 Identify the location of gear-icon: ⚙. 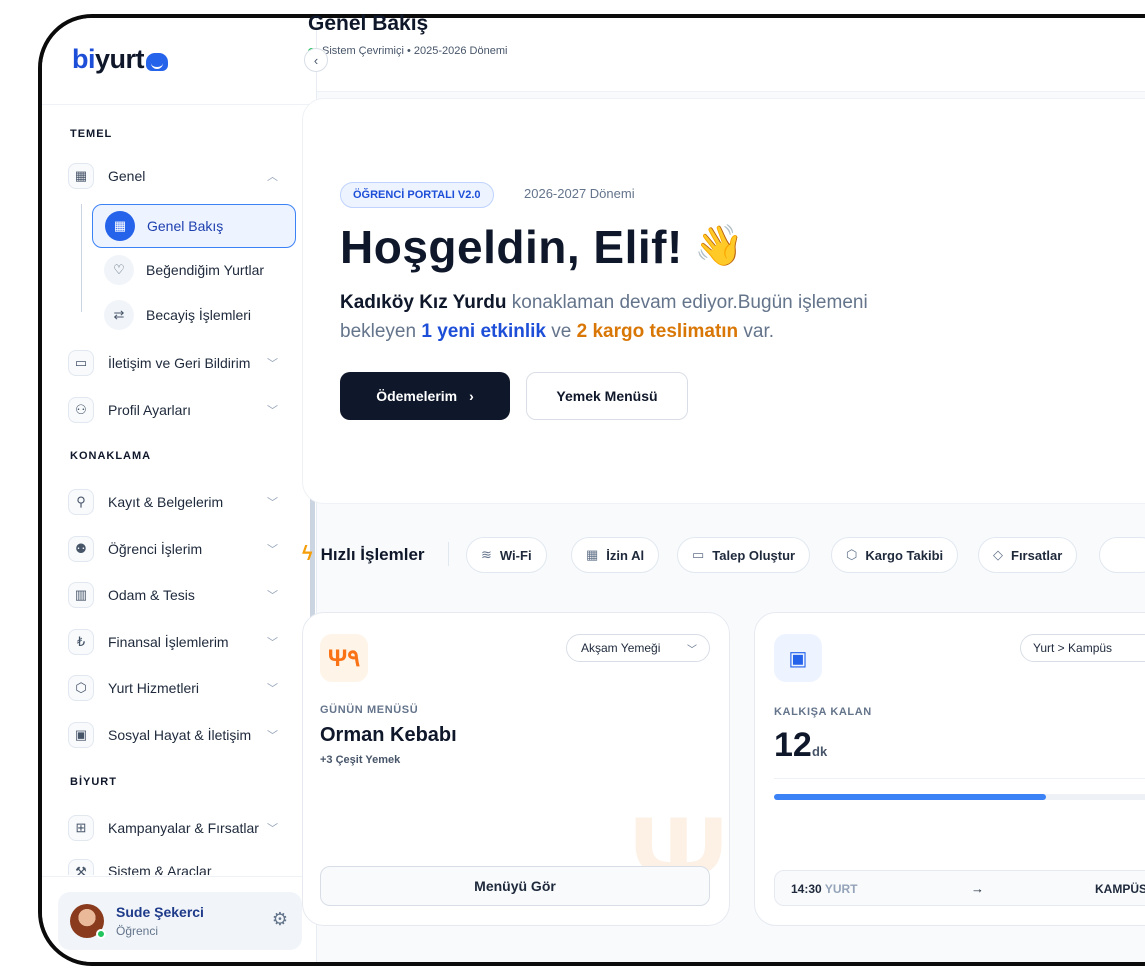
(280, 919).